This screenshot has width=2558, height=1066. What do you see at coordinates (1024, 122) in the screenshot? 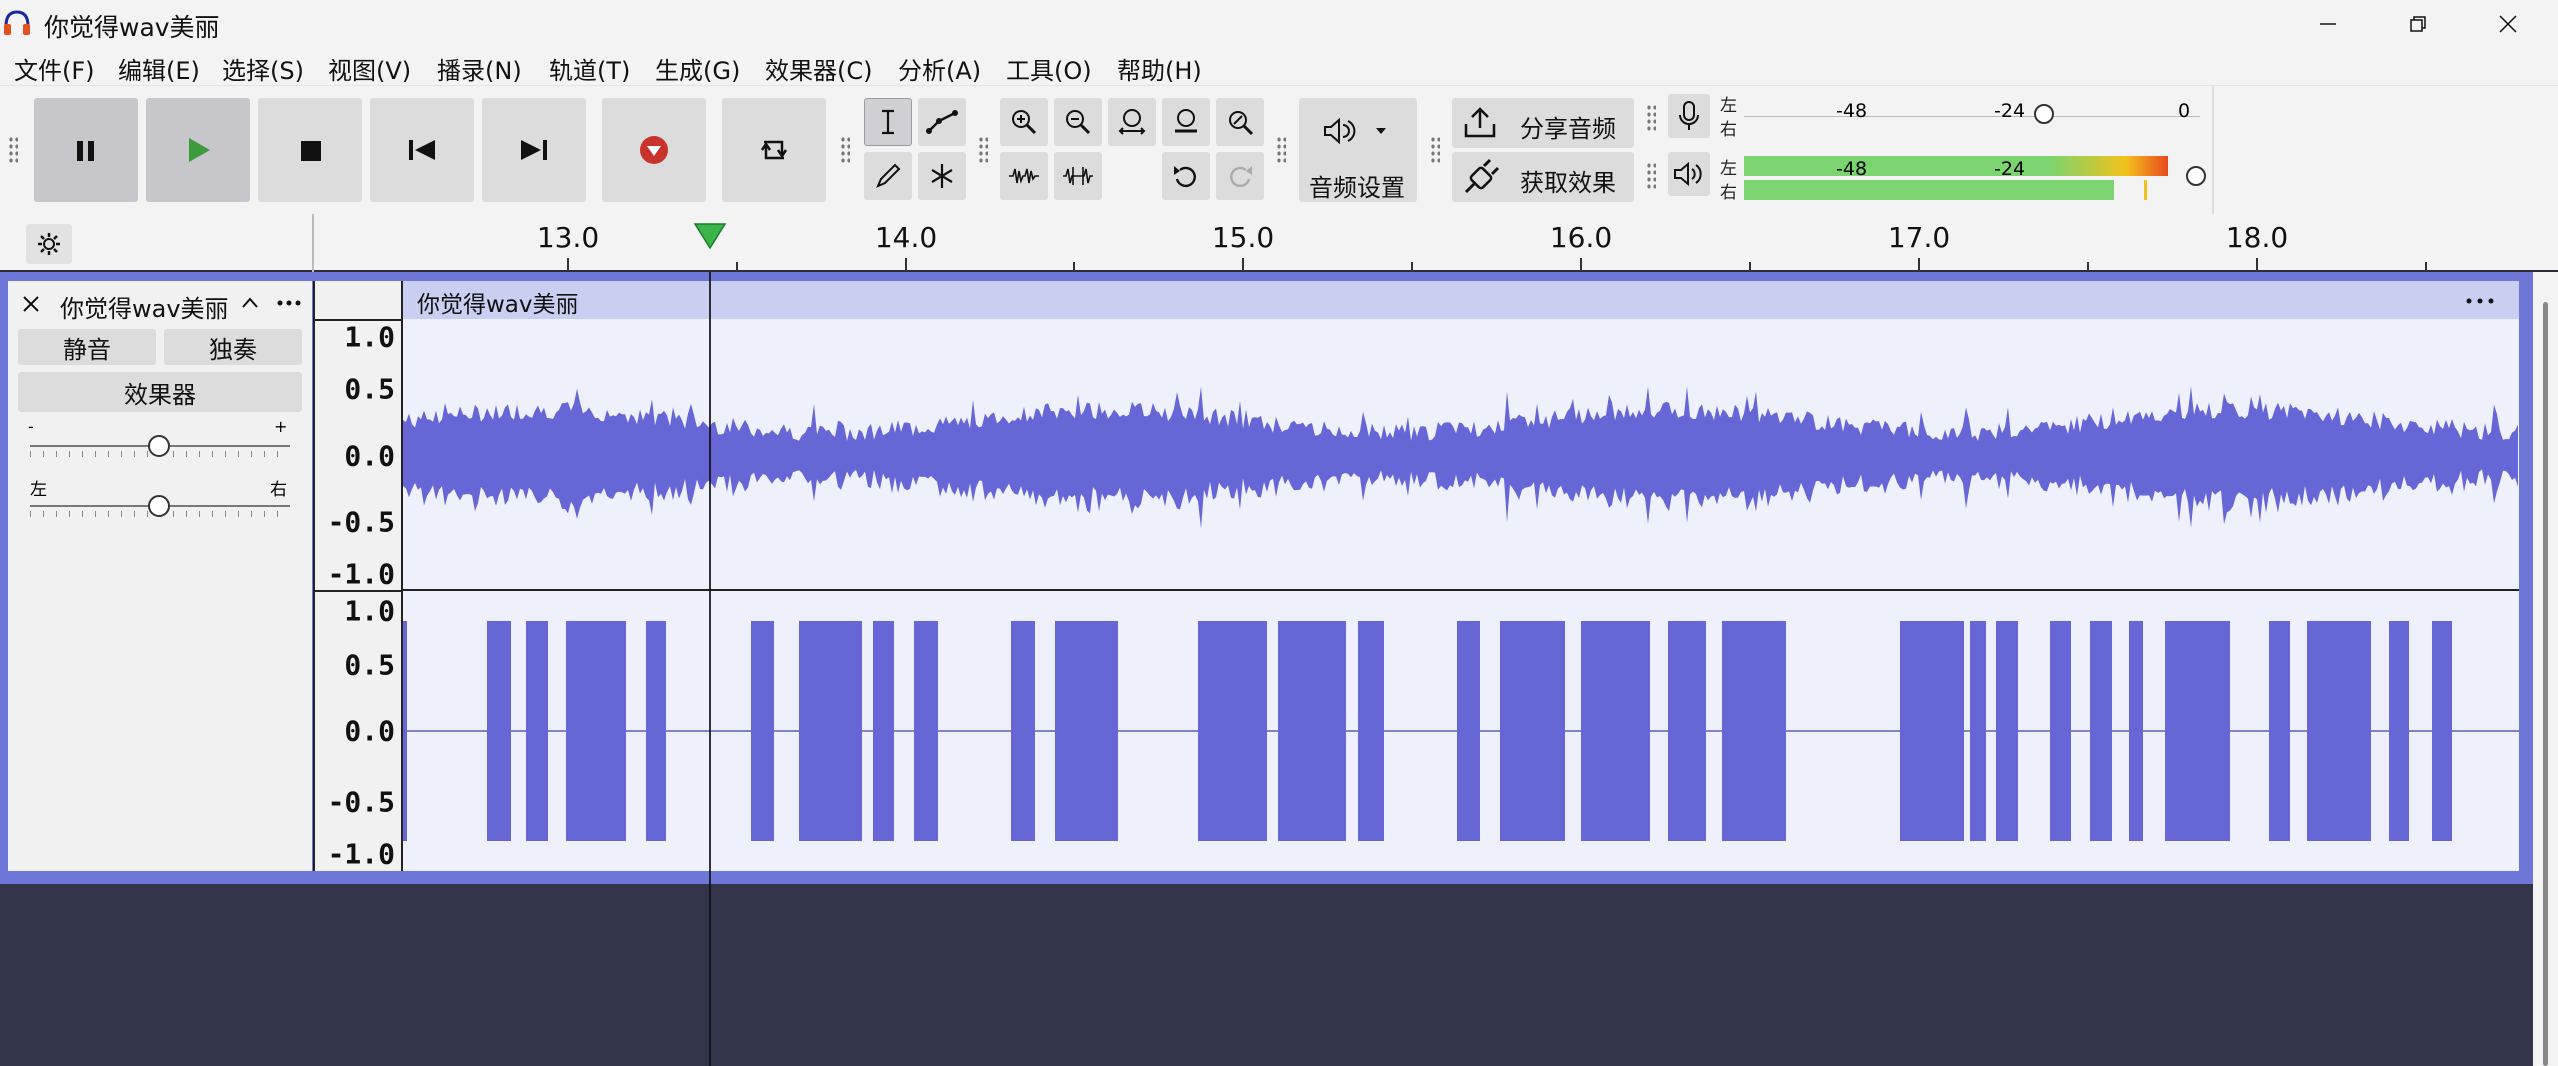
I see `zoom-in-button` at bounding box center [1024, 122].